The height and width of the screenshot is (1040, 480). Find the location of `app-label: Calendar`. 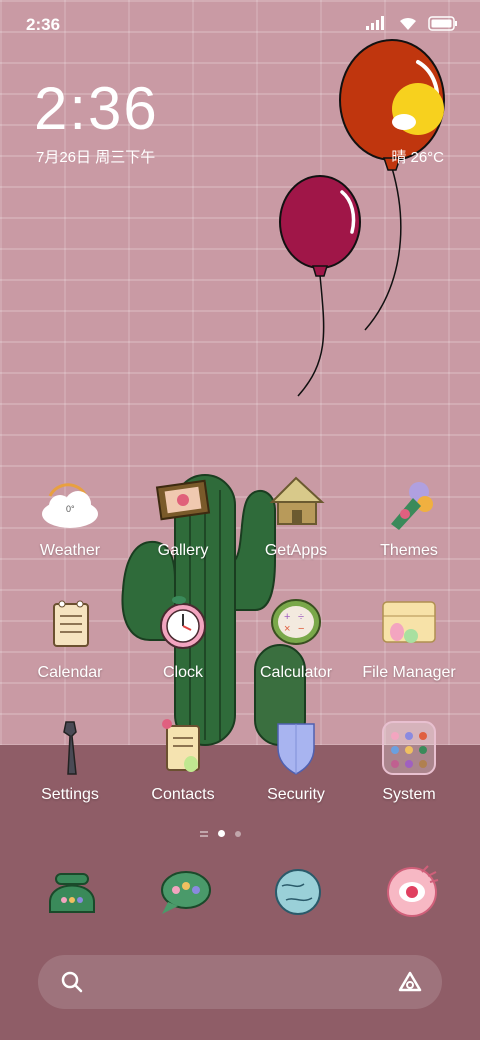

app-label: Calendar is located at coordinates (70, 672).